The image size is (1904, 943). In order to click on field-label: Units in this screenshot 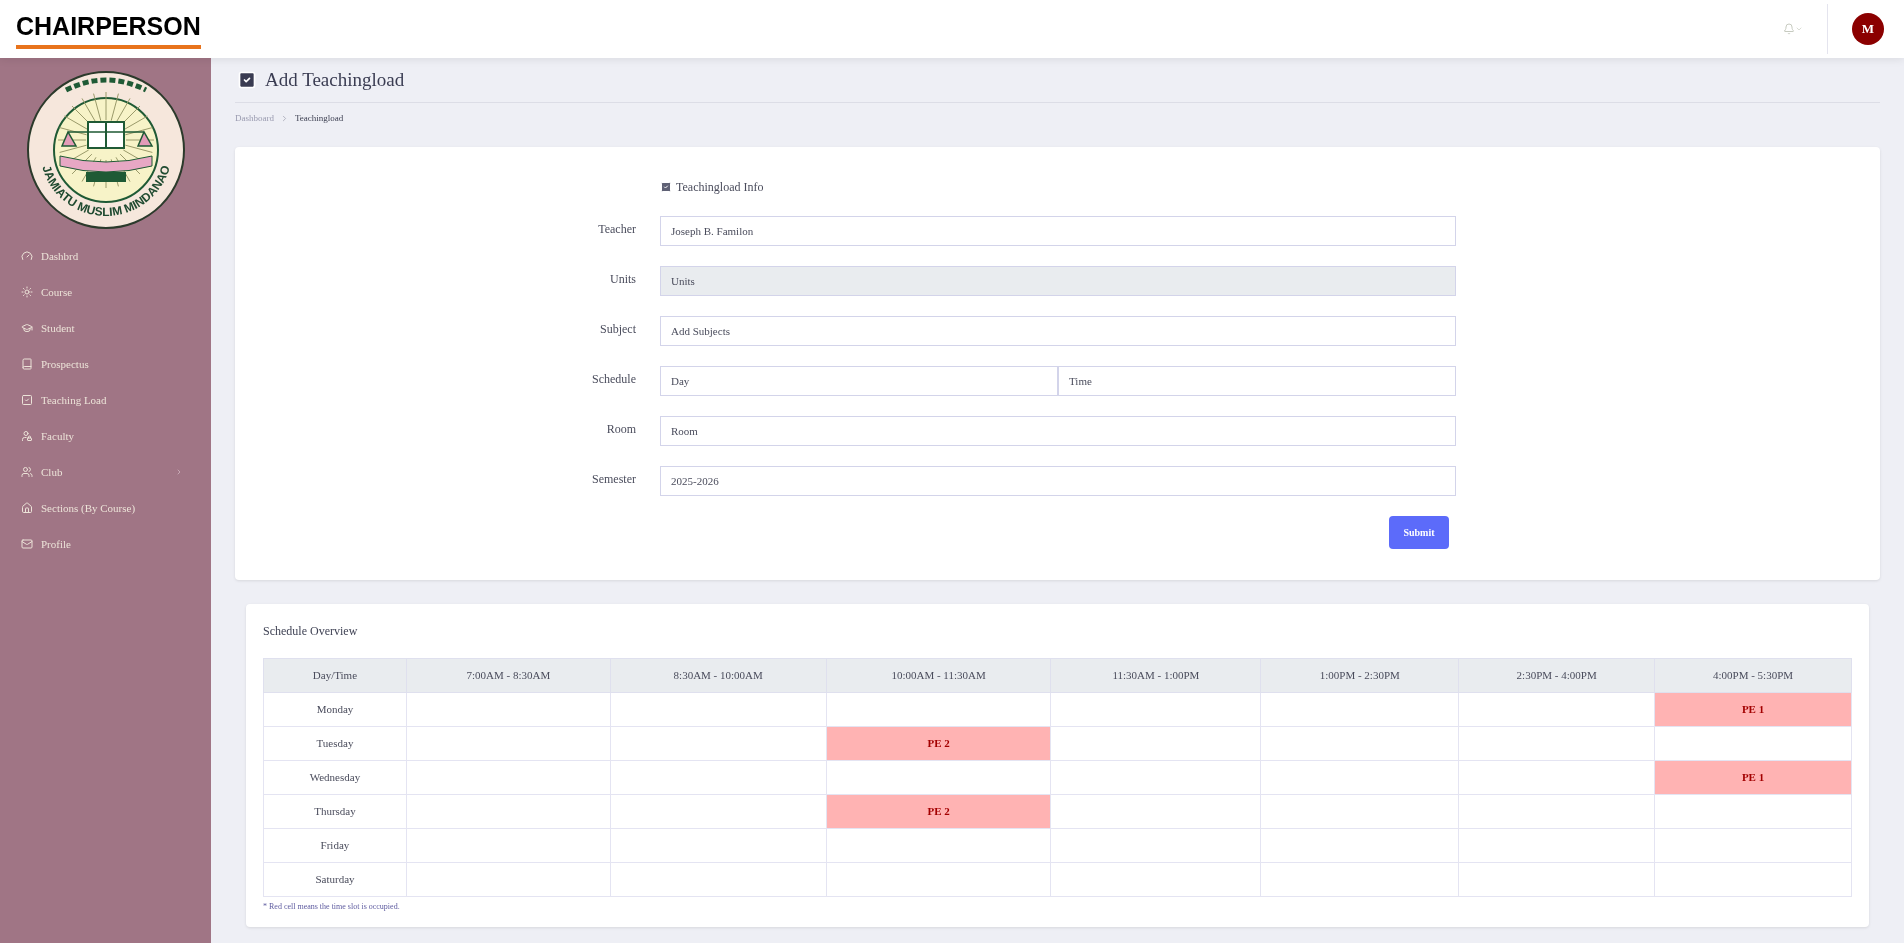, I will do `click(623, 279)`.